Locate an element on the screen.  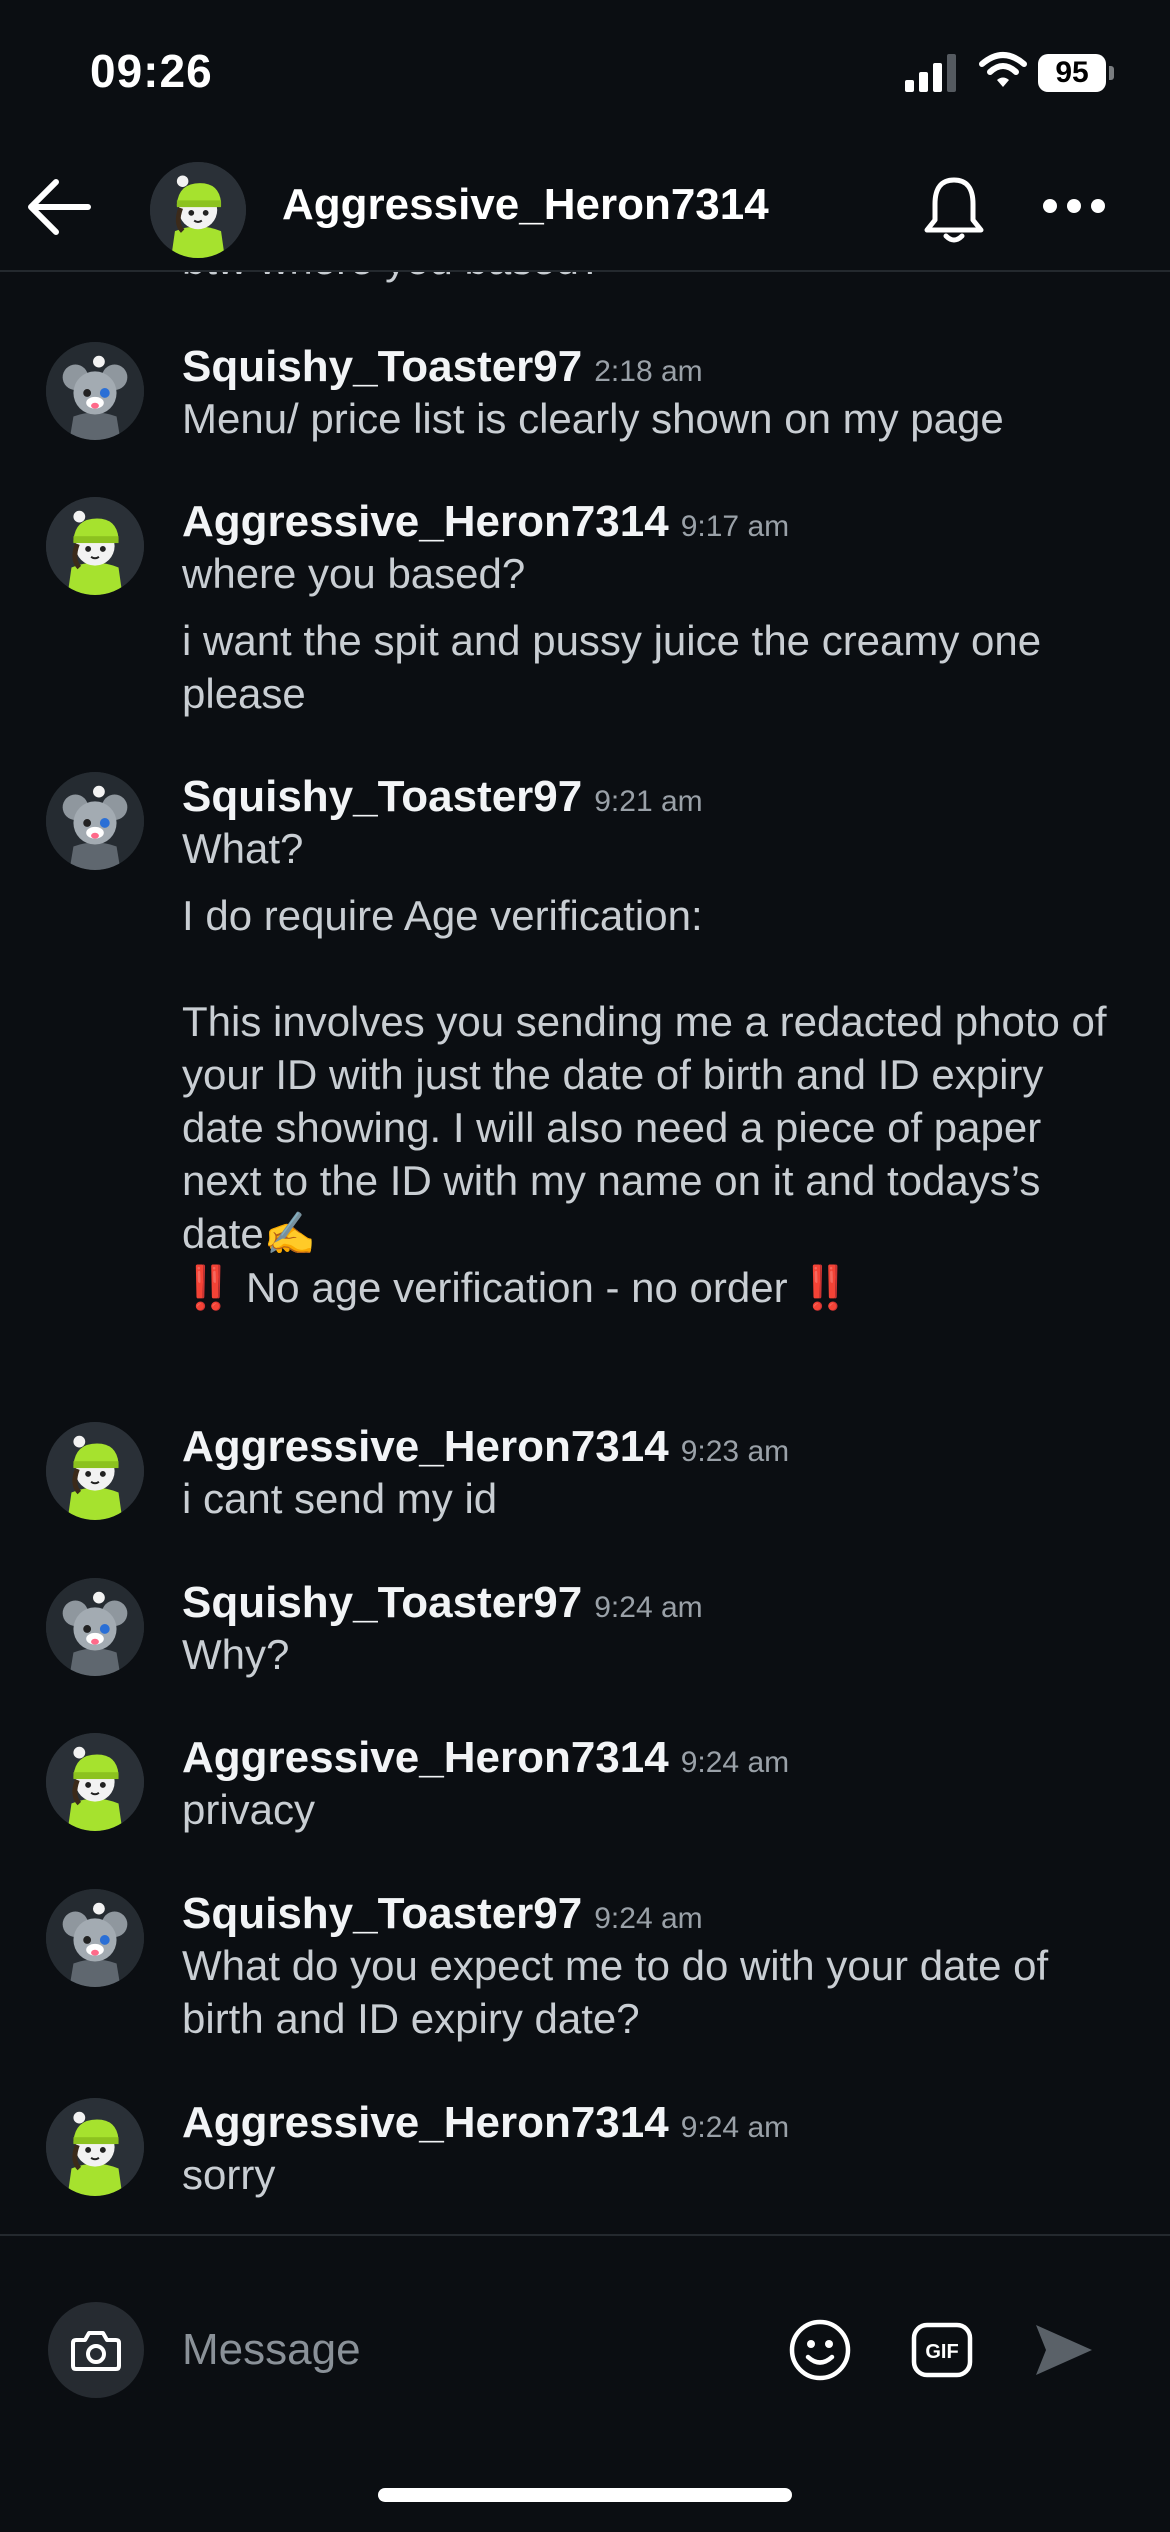
camera-icon is located at coordinates (96, 2351).